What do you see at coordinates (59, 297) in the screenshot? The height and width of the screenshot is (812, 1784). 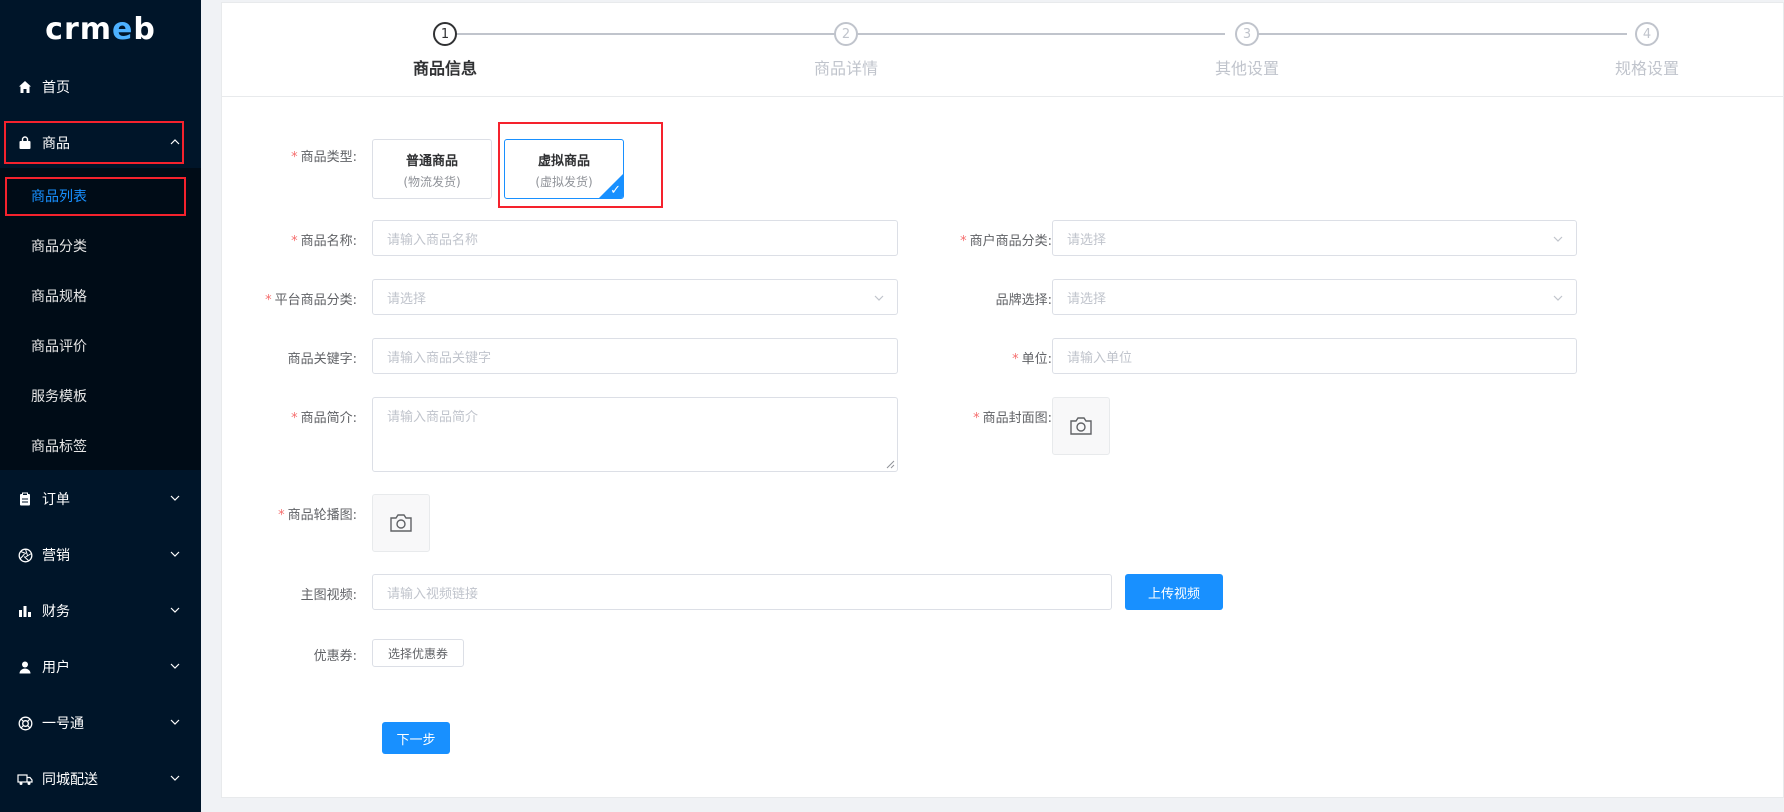 I see `sub-item-label: 商品规格` at bounding box center [59, 297].